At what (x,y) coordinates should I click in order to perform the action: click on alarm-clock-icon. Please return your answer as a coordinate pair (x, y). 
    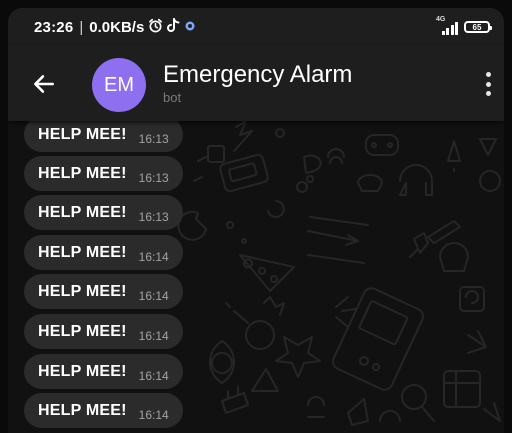
    Looking at the image, I should click on (155, 27).